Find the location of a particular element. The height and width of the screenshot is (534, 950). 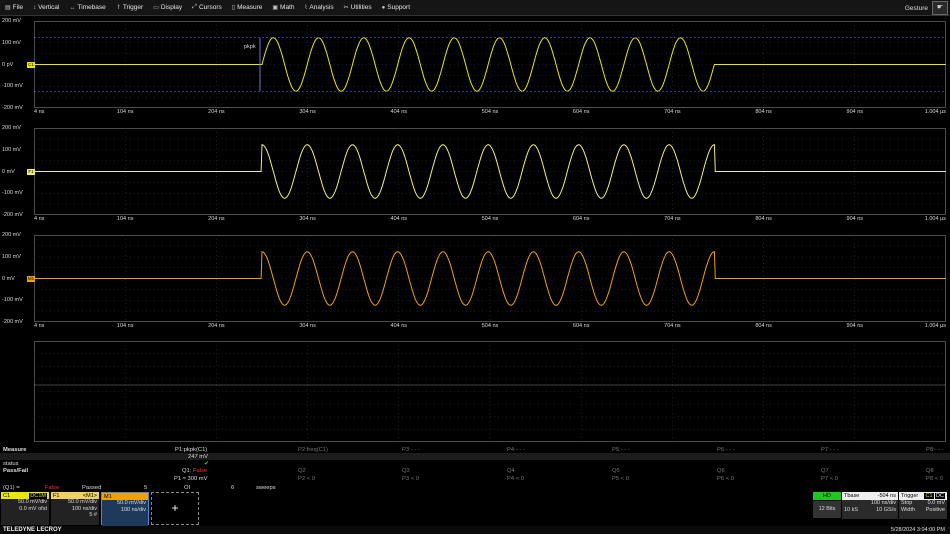

q1-label: Q1: False is located at coordinates (194, 471).